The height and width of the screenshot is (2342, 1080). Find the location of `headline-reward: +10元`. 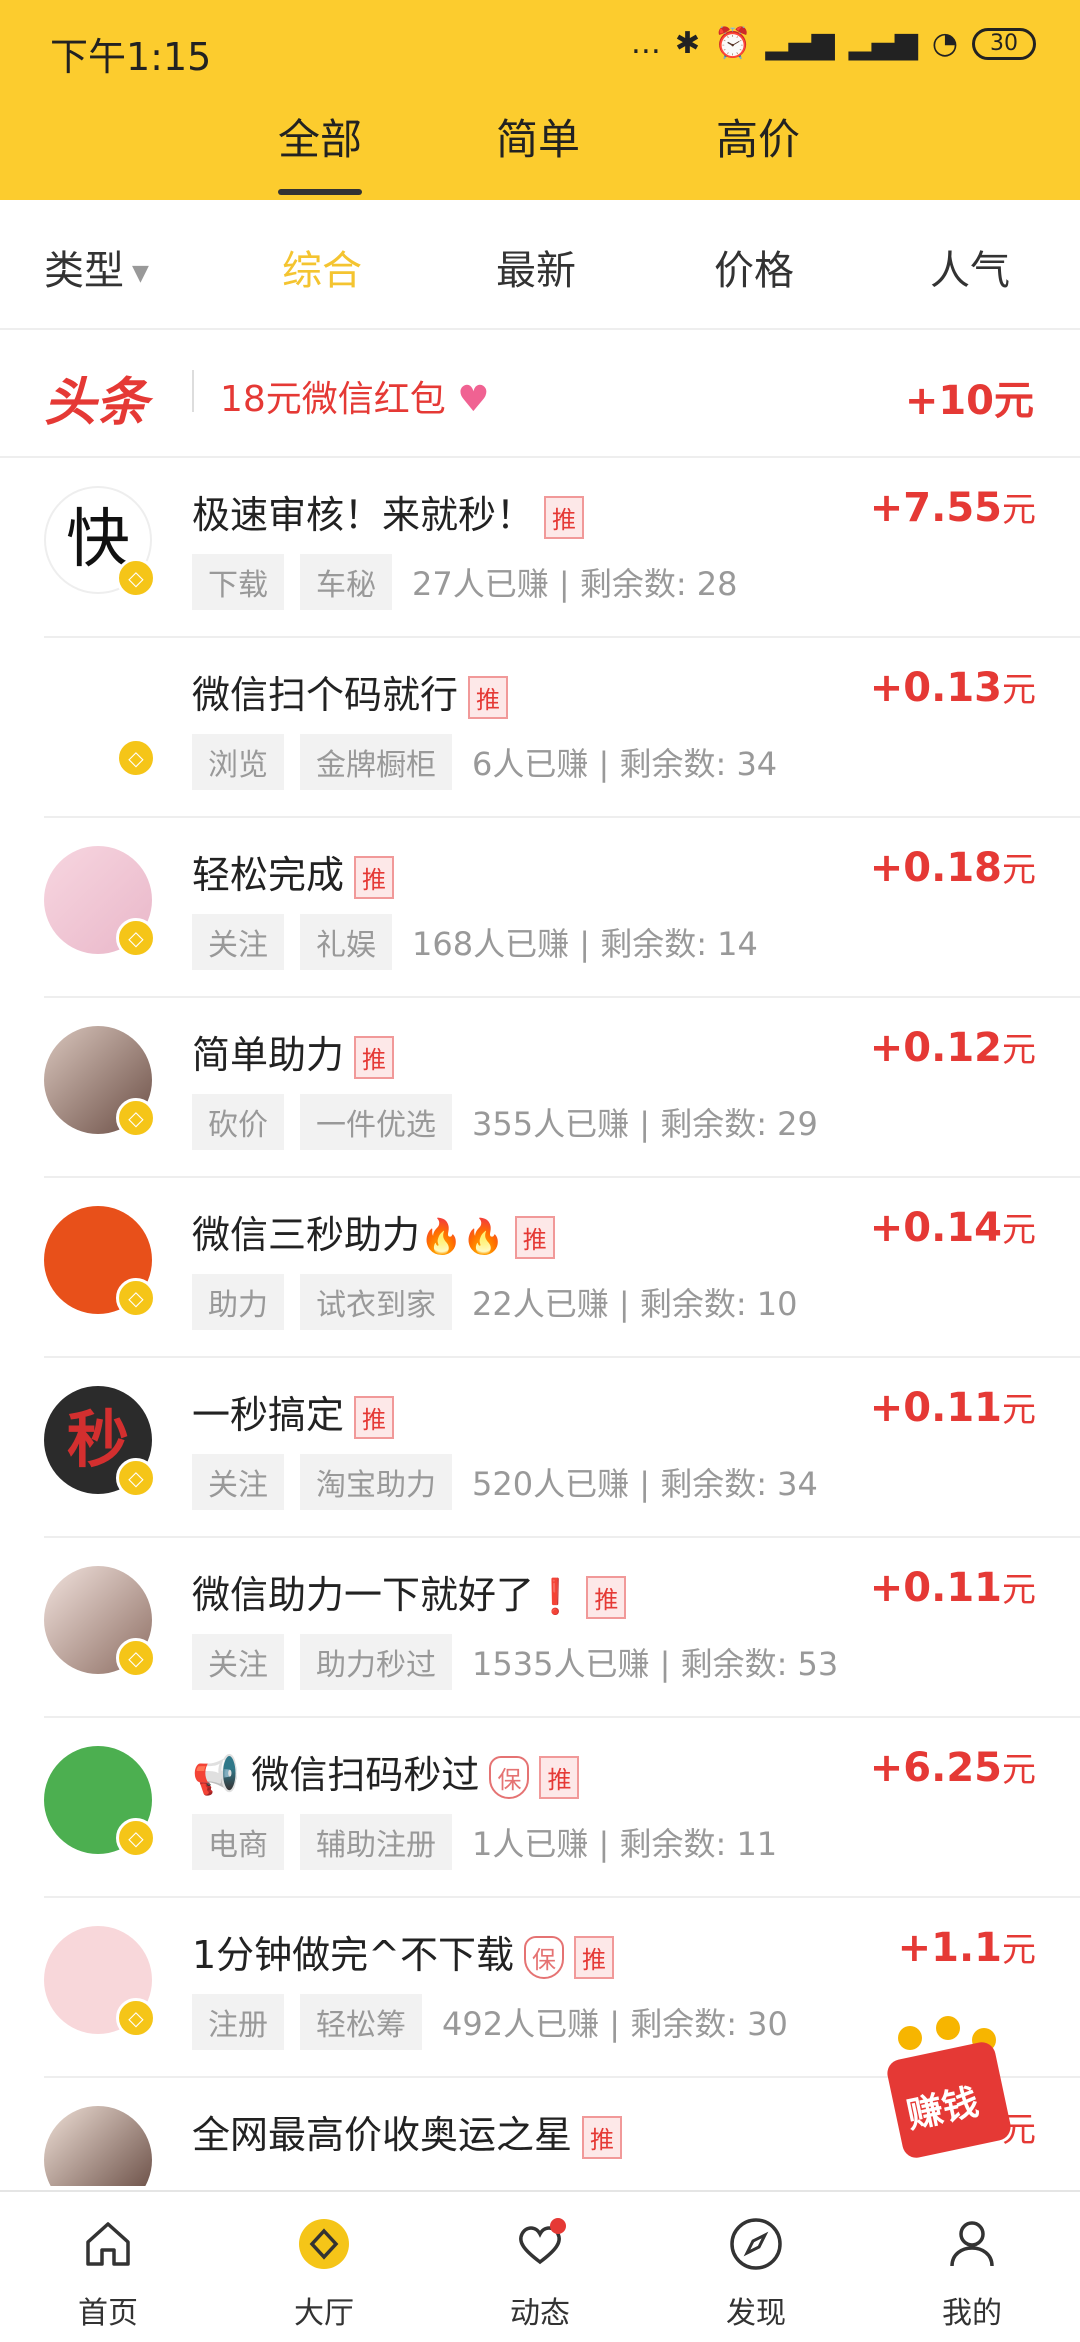

headline-reward: +10元 is located at coordinates (969, 401).